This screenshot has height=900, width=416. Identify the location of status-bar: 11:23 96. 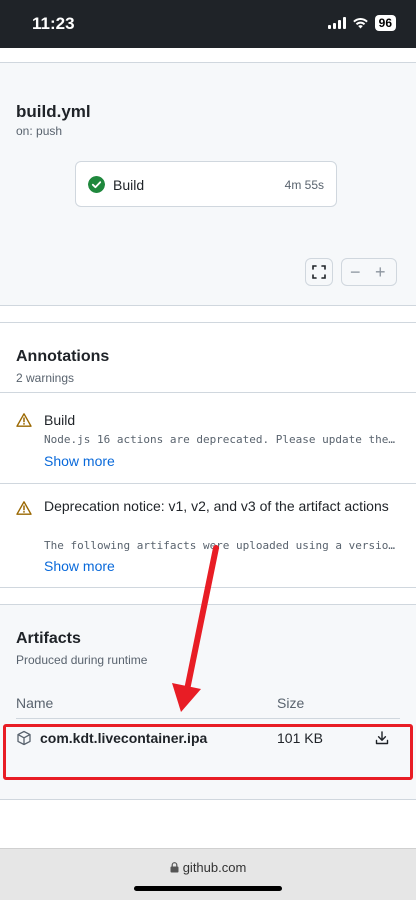
(208, 24).